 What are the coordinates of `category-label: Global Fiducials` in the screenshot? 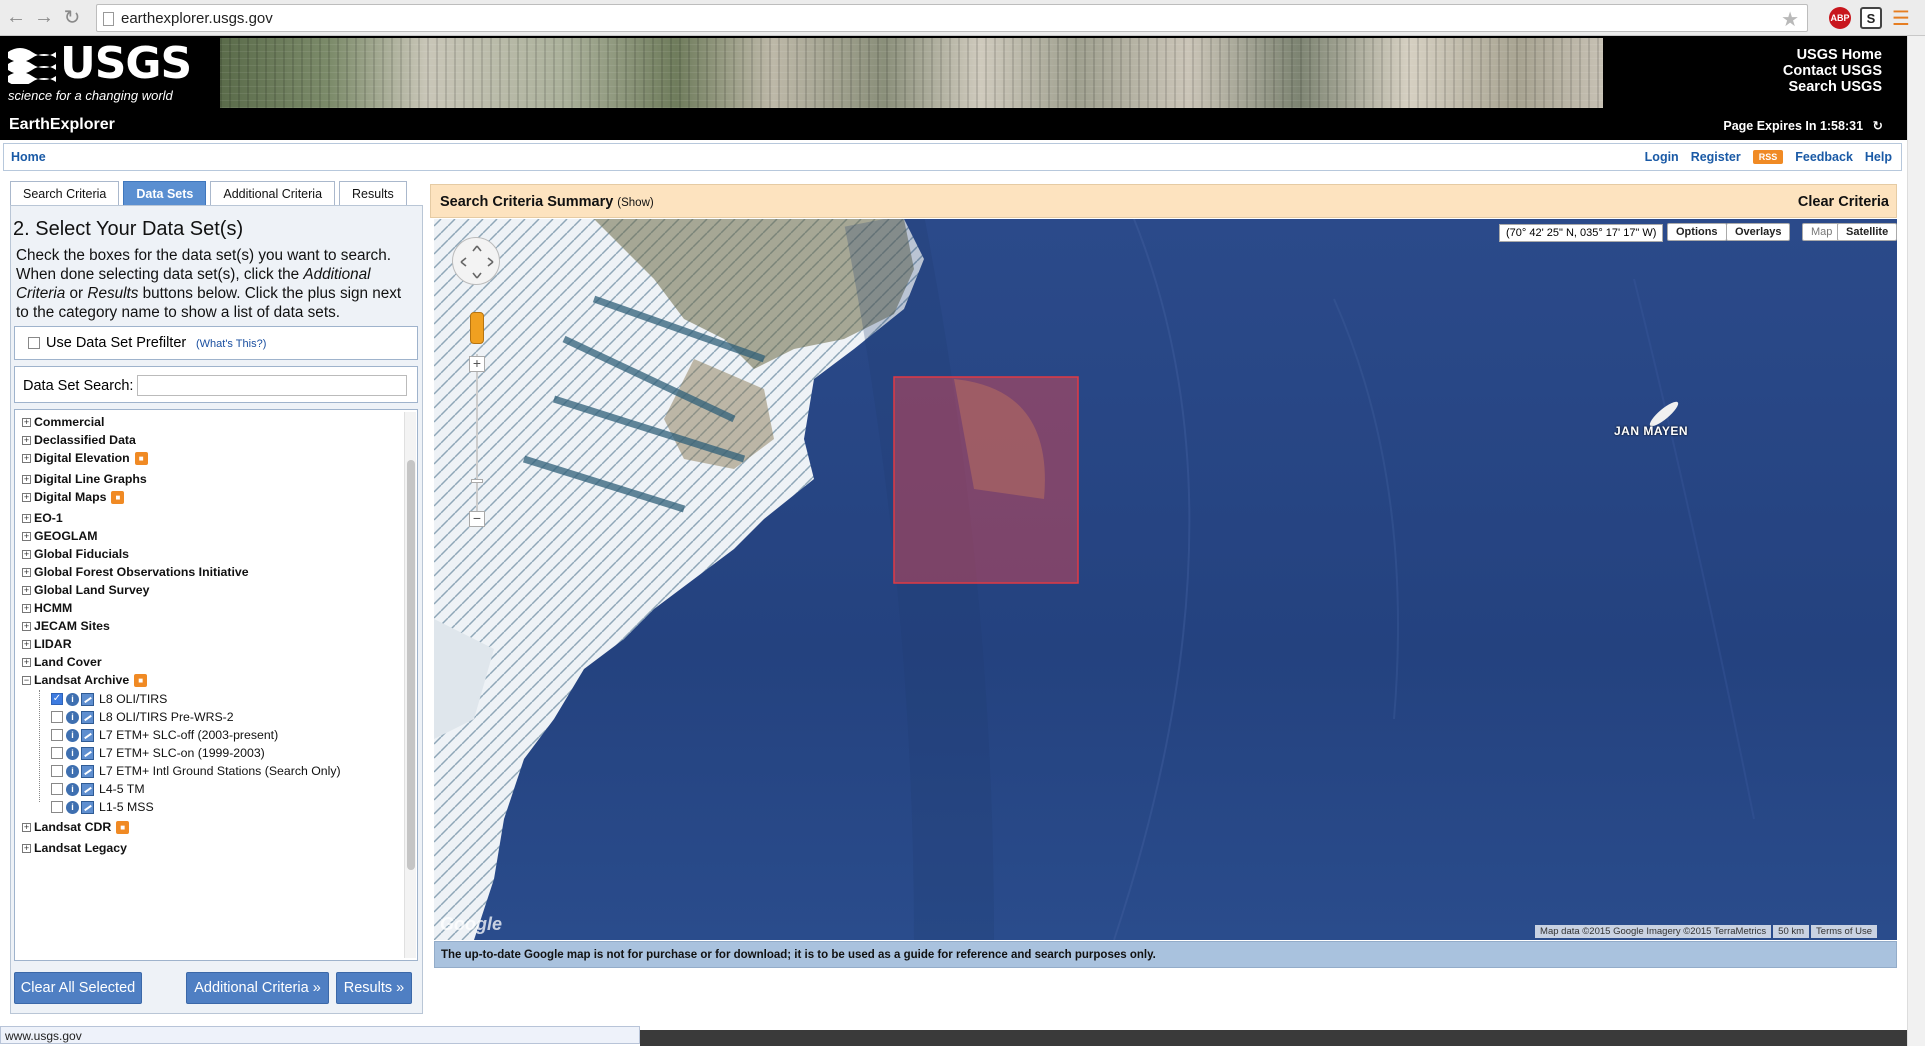 It's located at (81, 554).